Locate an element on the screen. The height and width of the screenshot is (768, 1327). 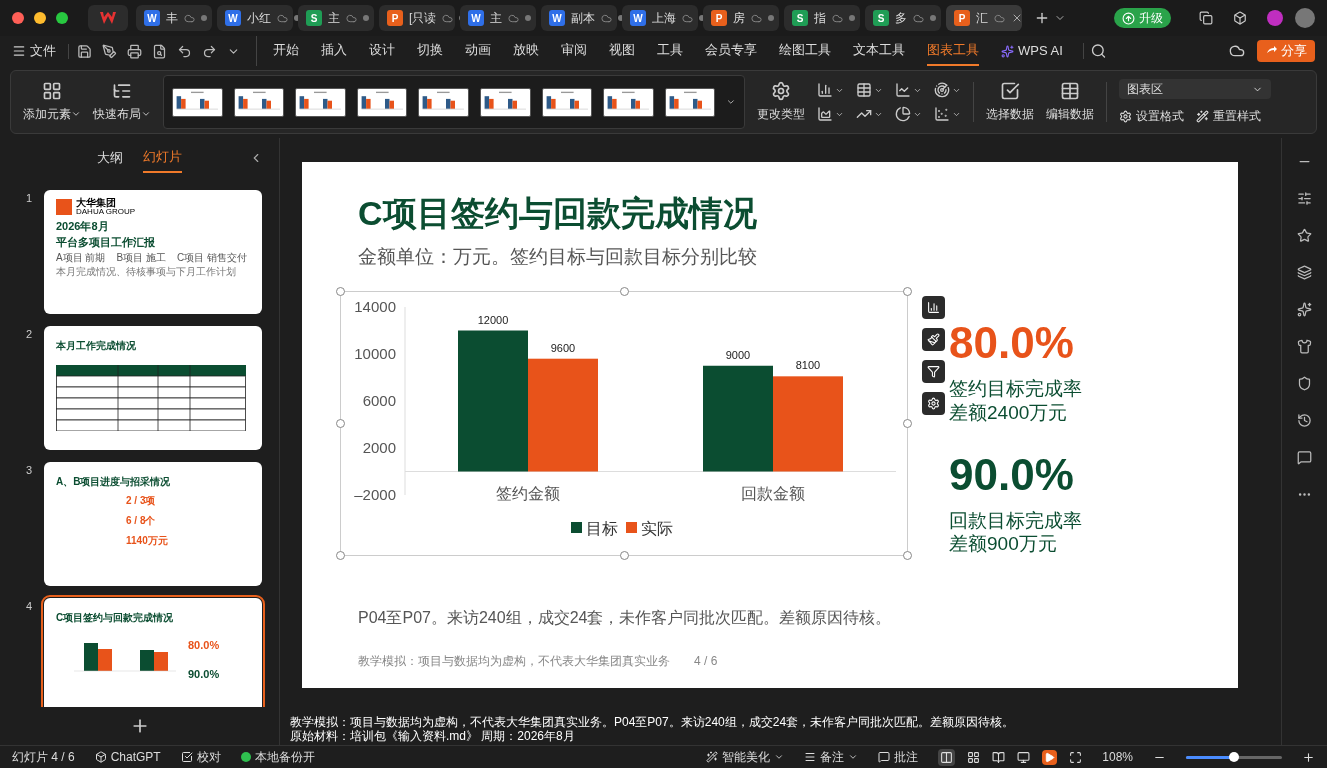
ribbon-tab: 设计 is located at coordinates (382, 51).